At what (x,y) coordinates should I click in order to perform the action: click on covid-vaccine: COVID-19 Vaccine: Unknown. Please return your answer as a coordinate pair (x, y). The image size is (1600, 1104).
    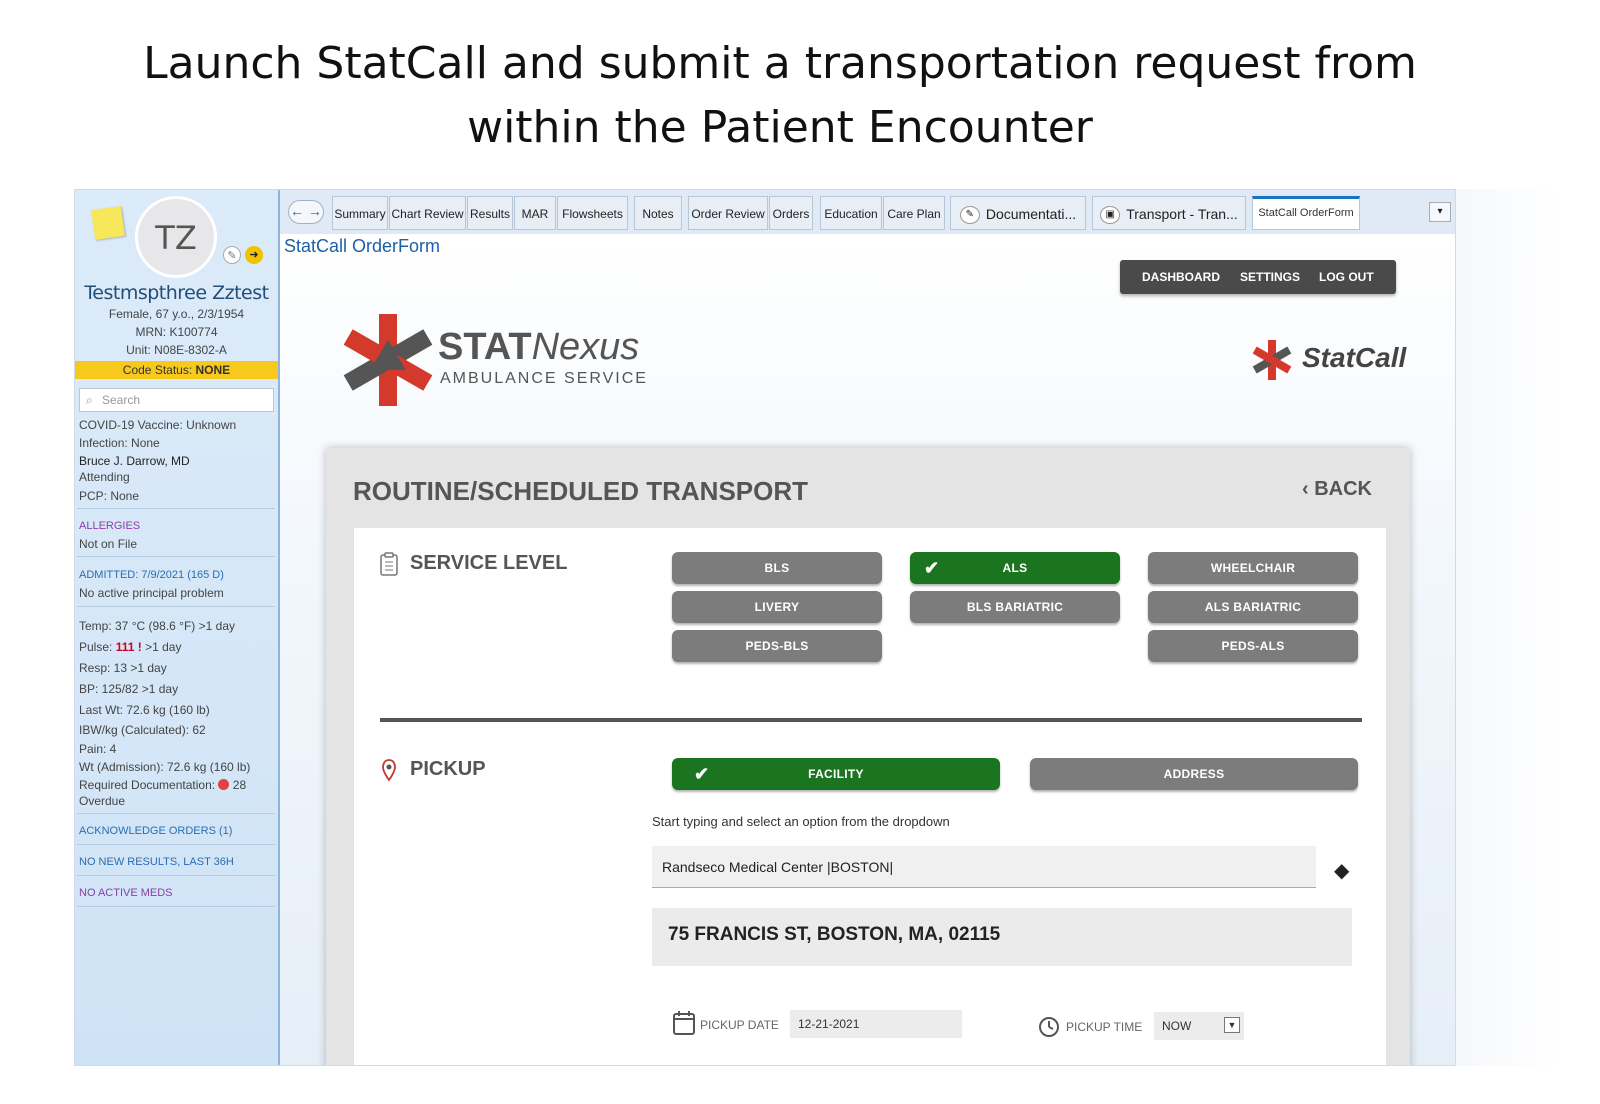
    Looking at the image, I should click on (157, 425).